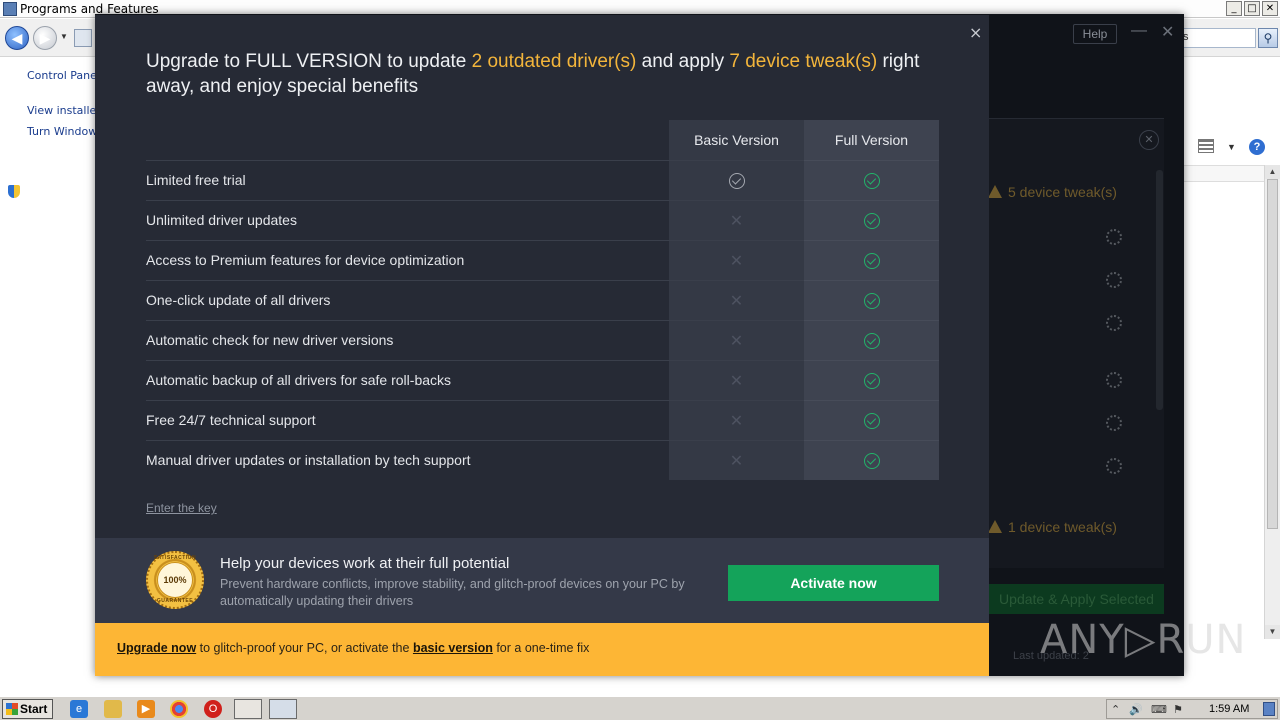 This screenshot has width=1280, height=720. What do you see at coordinates (1206, 146) in the screenshot?
I see `view-options-icon` at bounding box center [1206, 146].